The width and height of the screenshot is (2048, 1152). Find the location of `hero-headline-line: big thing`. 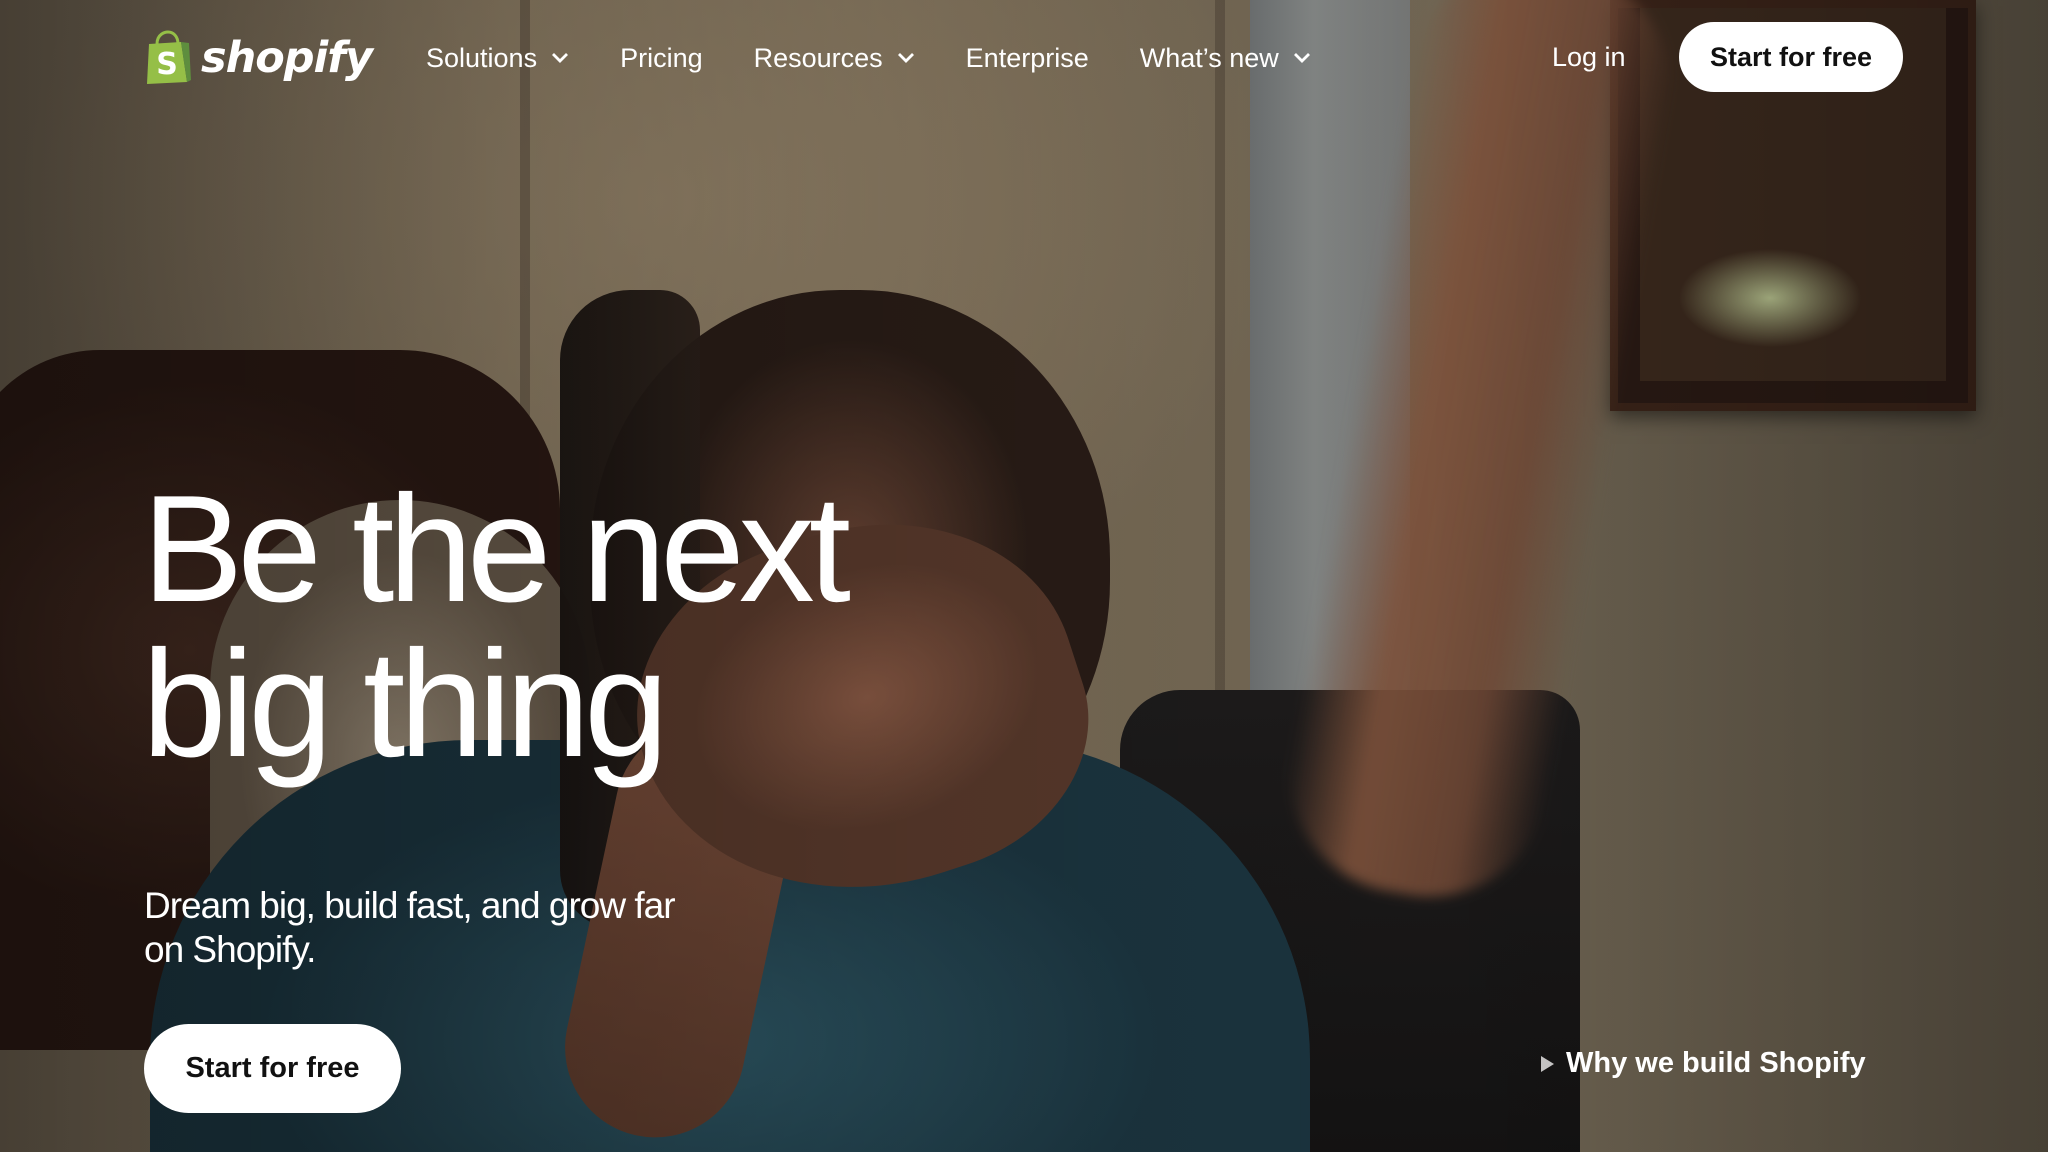

hero-headline-line: big thing is located at coordinates (405, 704).